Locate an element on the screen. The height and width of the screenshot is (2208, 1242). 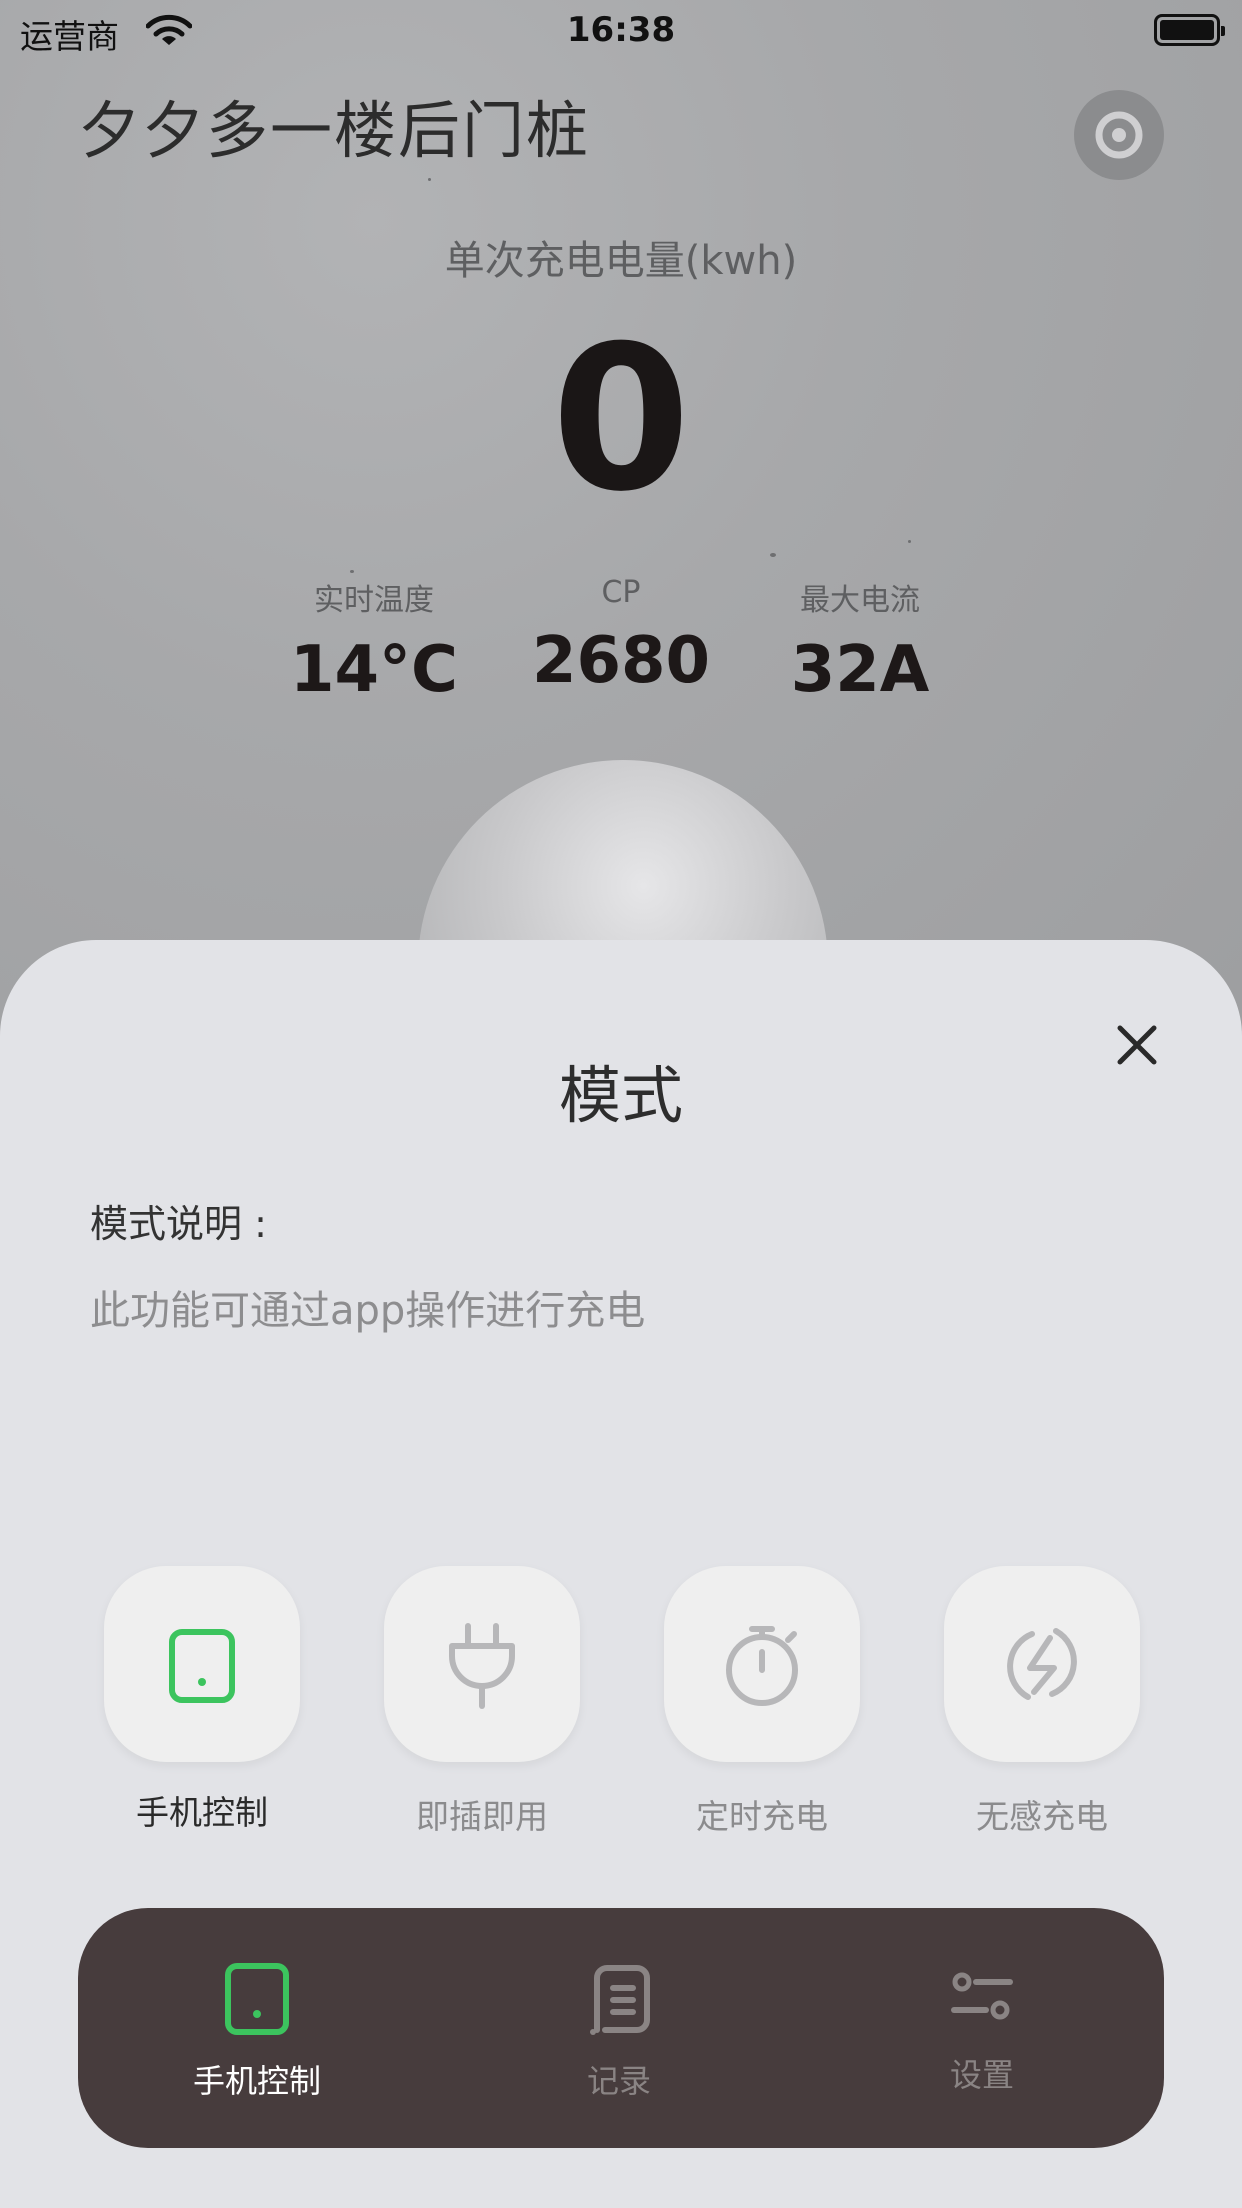
target-icon is located at coordinates (1119, 135).